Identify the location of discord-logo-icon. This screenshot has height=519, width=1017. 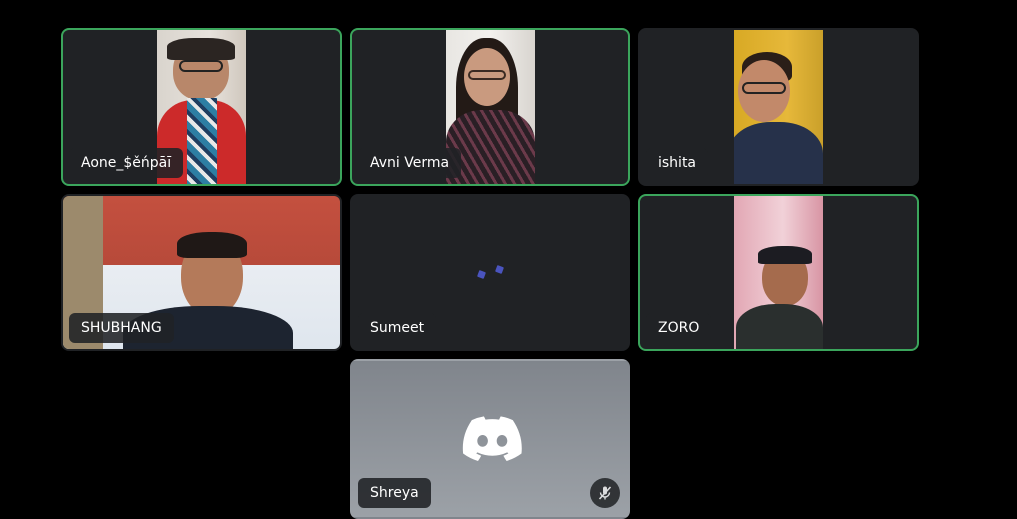
(492, 438).